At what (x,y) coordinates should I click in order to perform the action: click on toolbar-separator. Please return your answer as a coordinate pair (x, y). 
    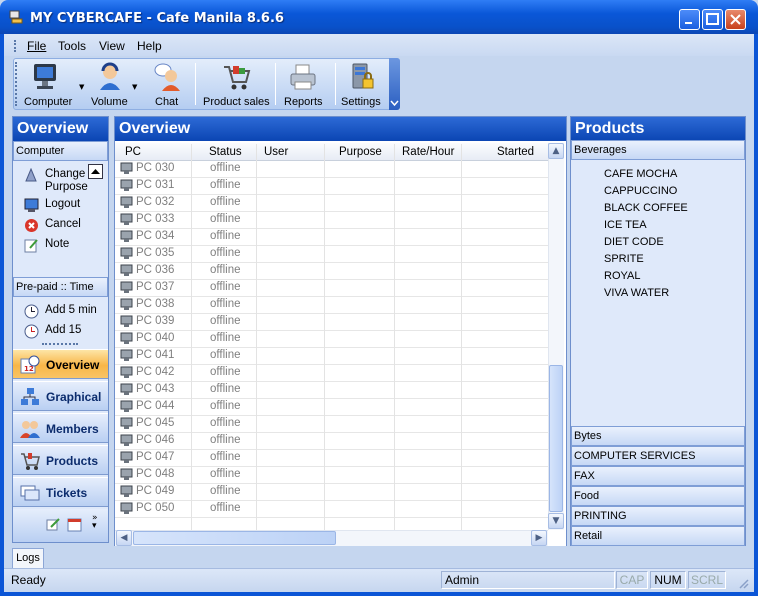
    Looking at the image, I should click on (195, 84).